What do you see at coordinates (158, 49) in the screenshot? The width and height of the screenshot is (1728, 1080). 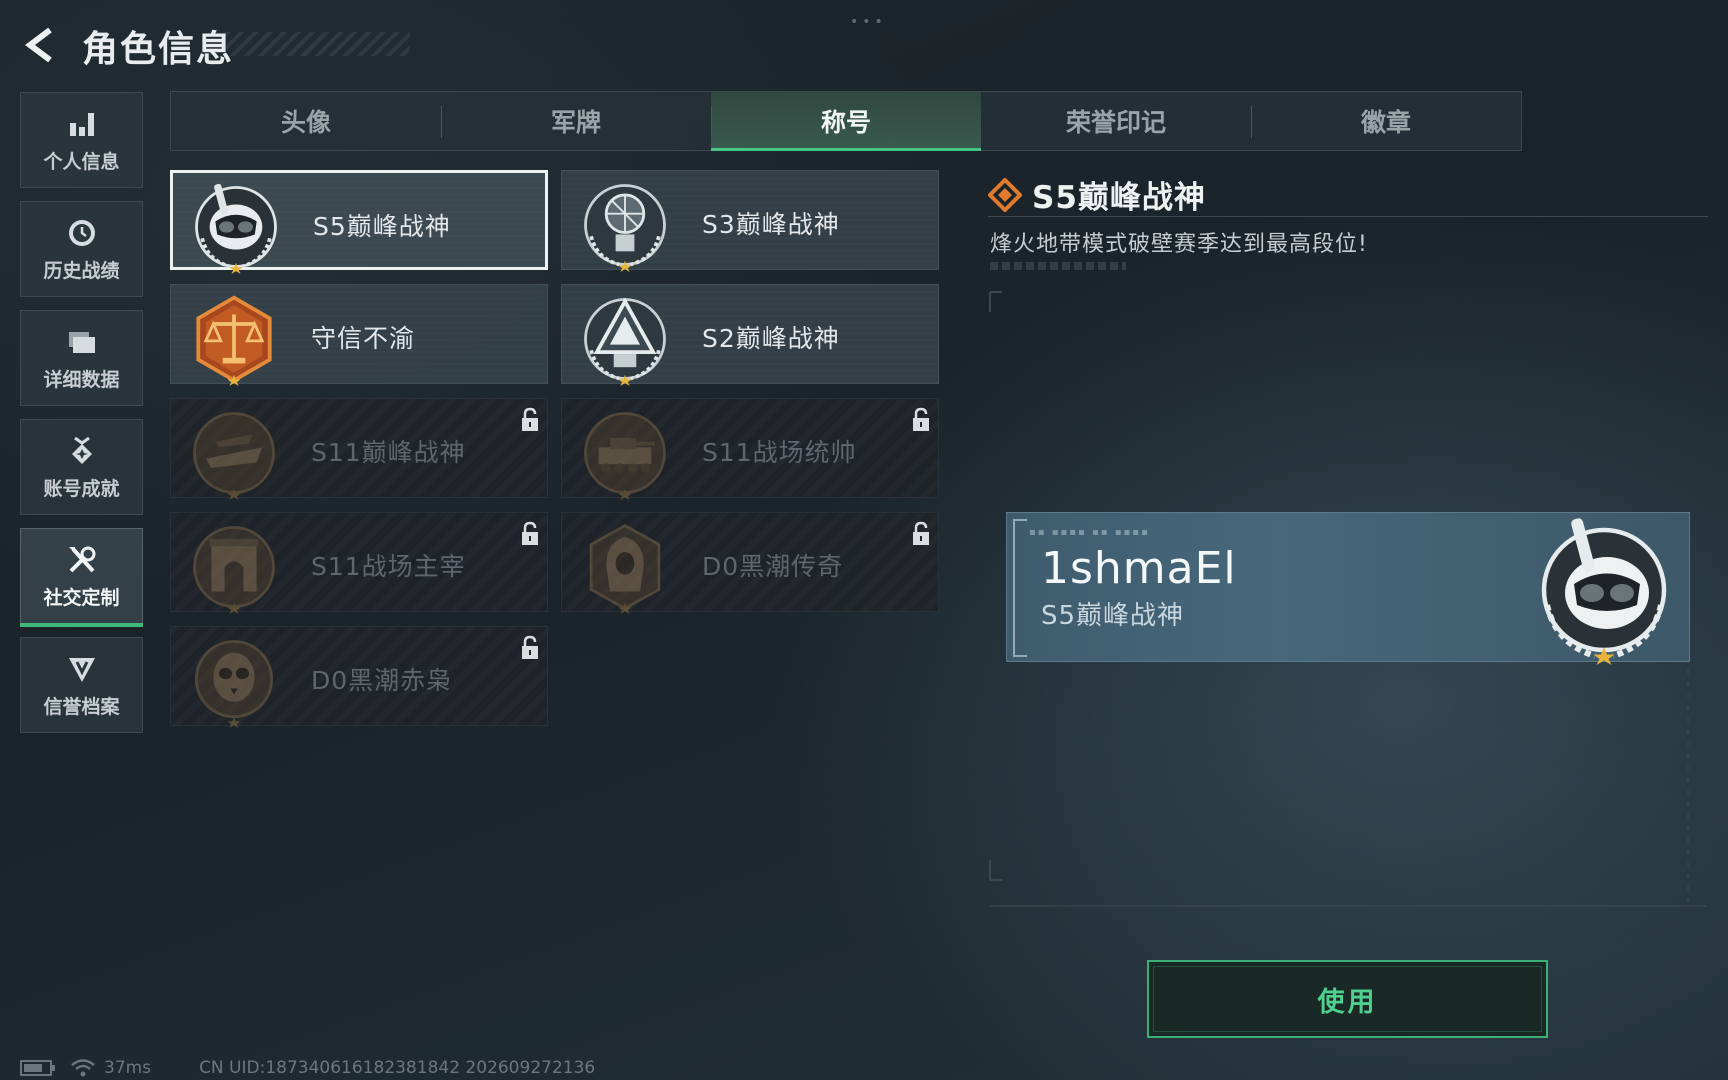 I see `page-title: 角色信息` at bounding box center [158, 49].